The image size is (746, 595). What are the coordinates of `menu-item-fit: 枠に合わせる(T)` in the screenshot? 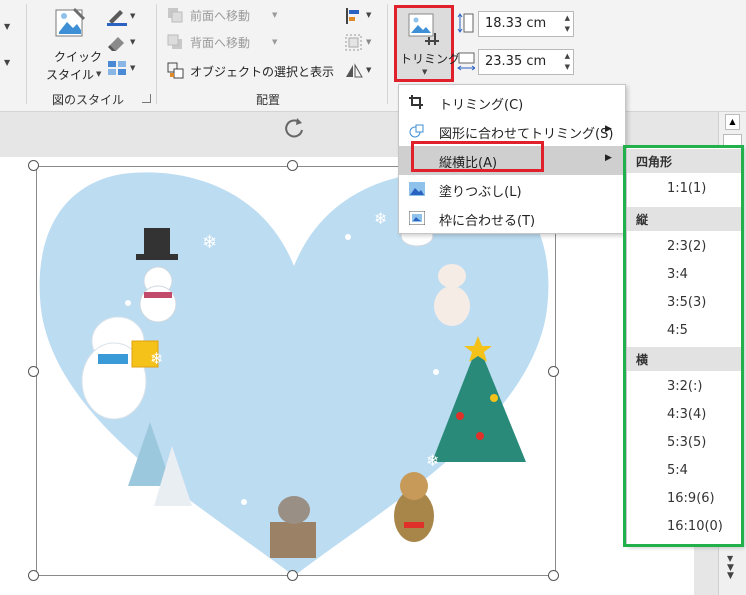 It's located at (512, 218).